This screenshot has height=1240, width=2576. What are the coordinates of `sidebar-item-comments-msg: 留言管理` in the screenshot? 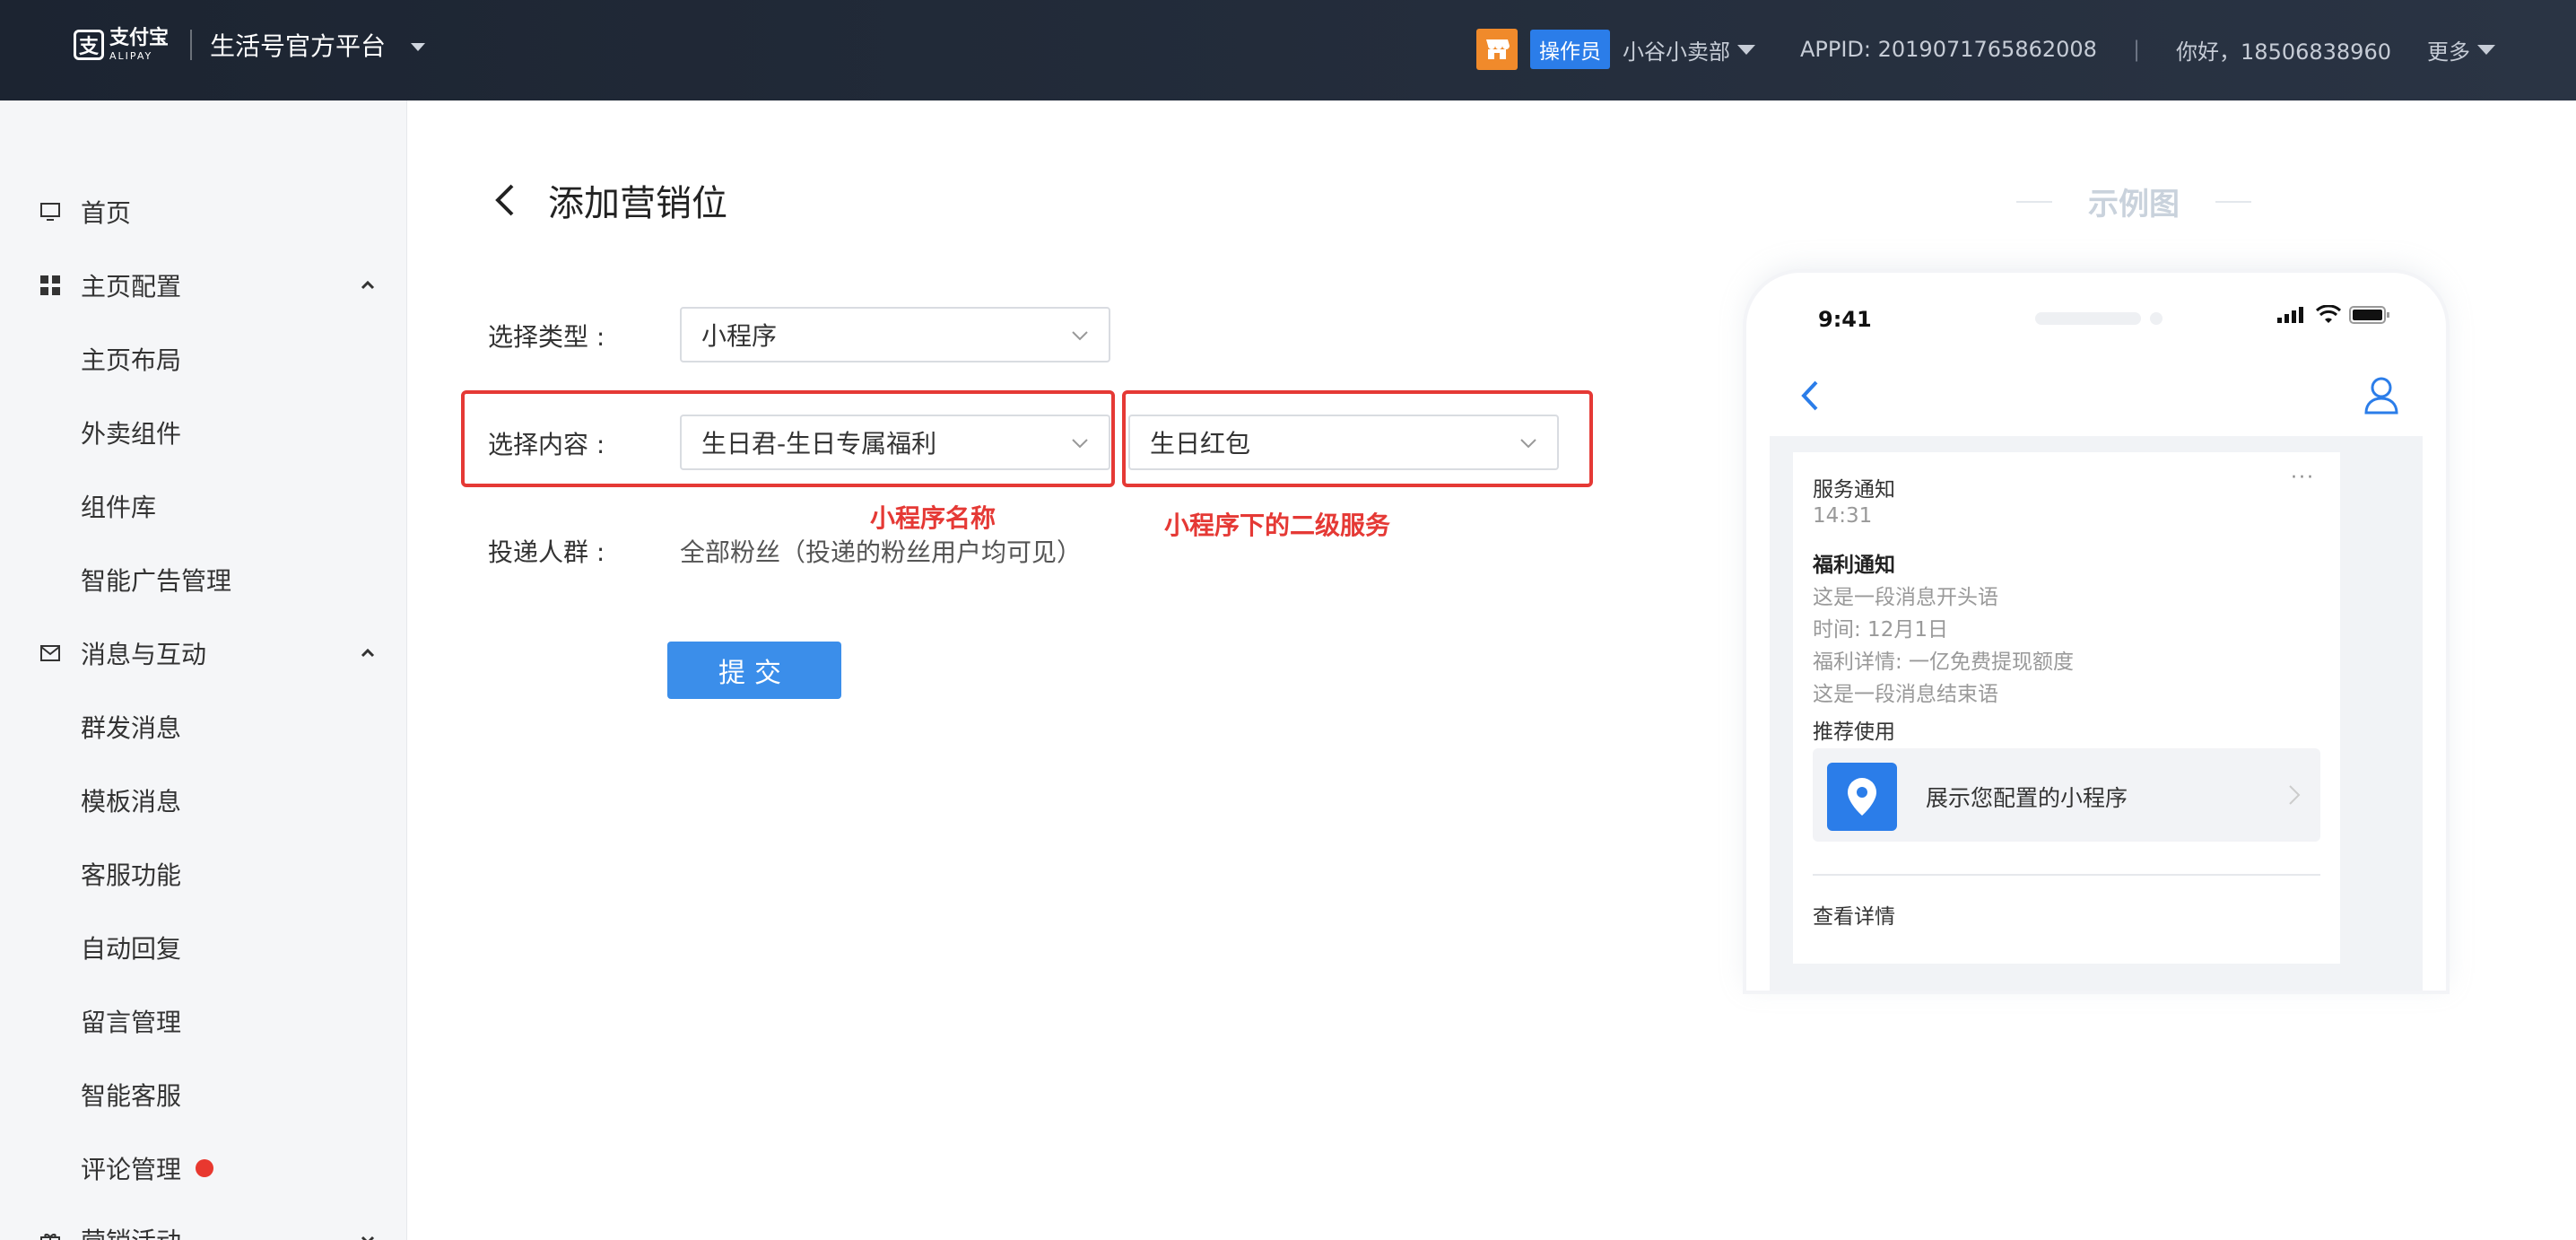 It's located at (203, 1021).